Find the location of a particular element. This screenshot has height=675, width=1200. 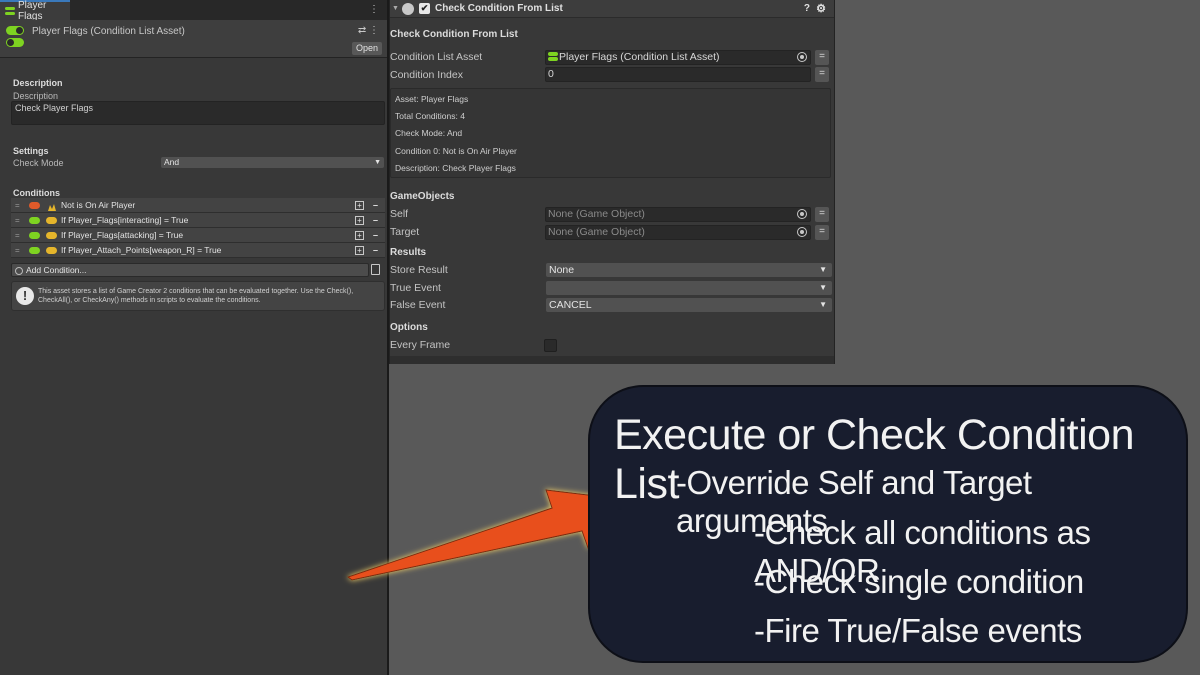

condition-row: = If Player_Flags[attacking] = True + – is located at coordinates (198, 235).